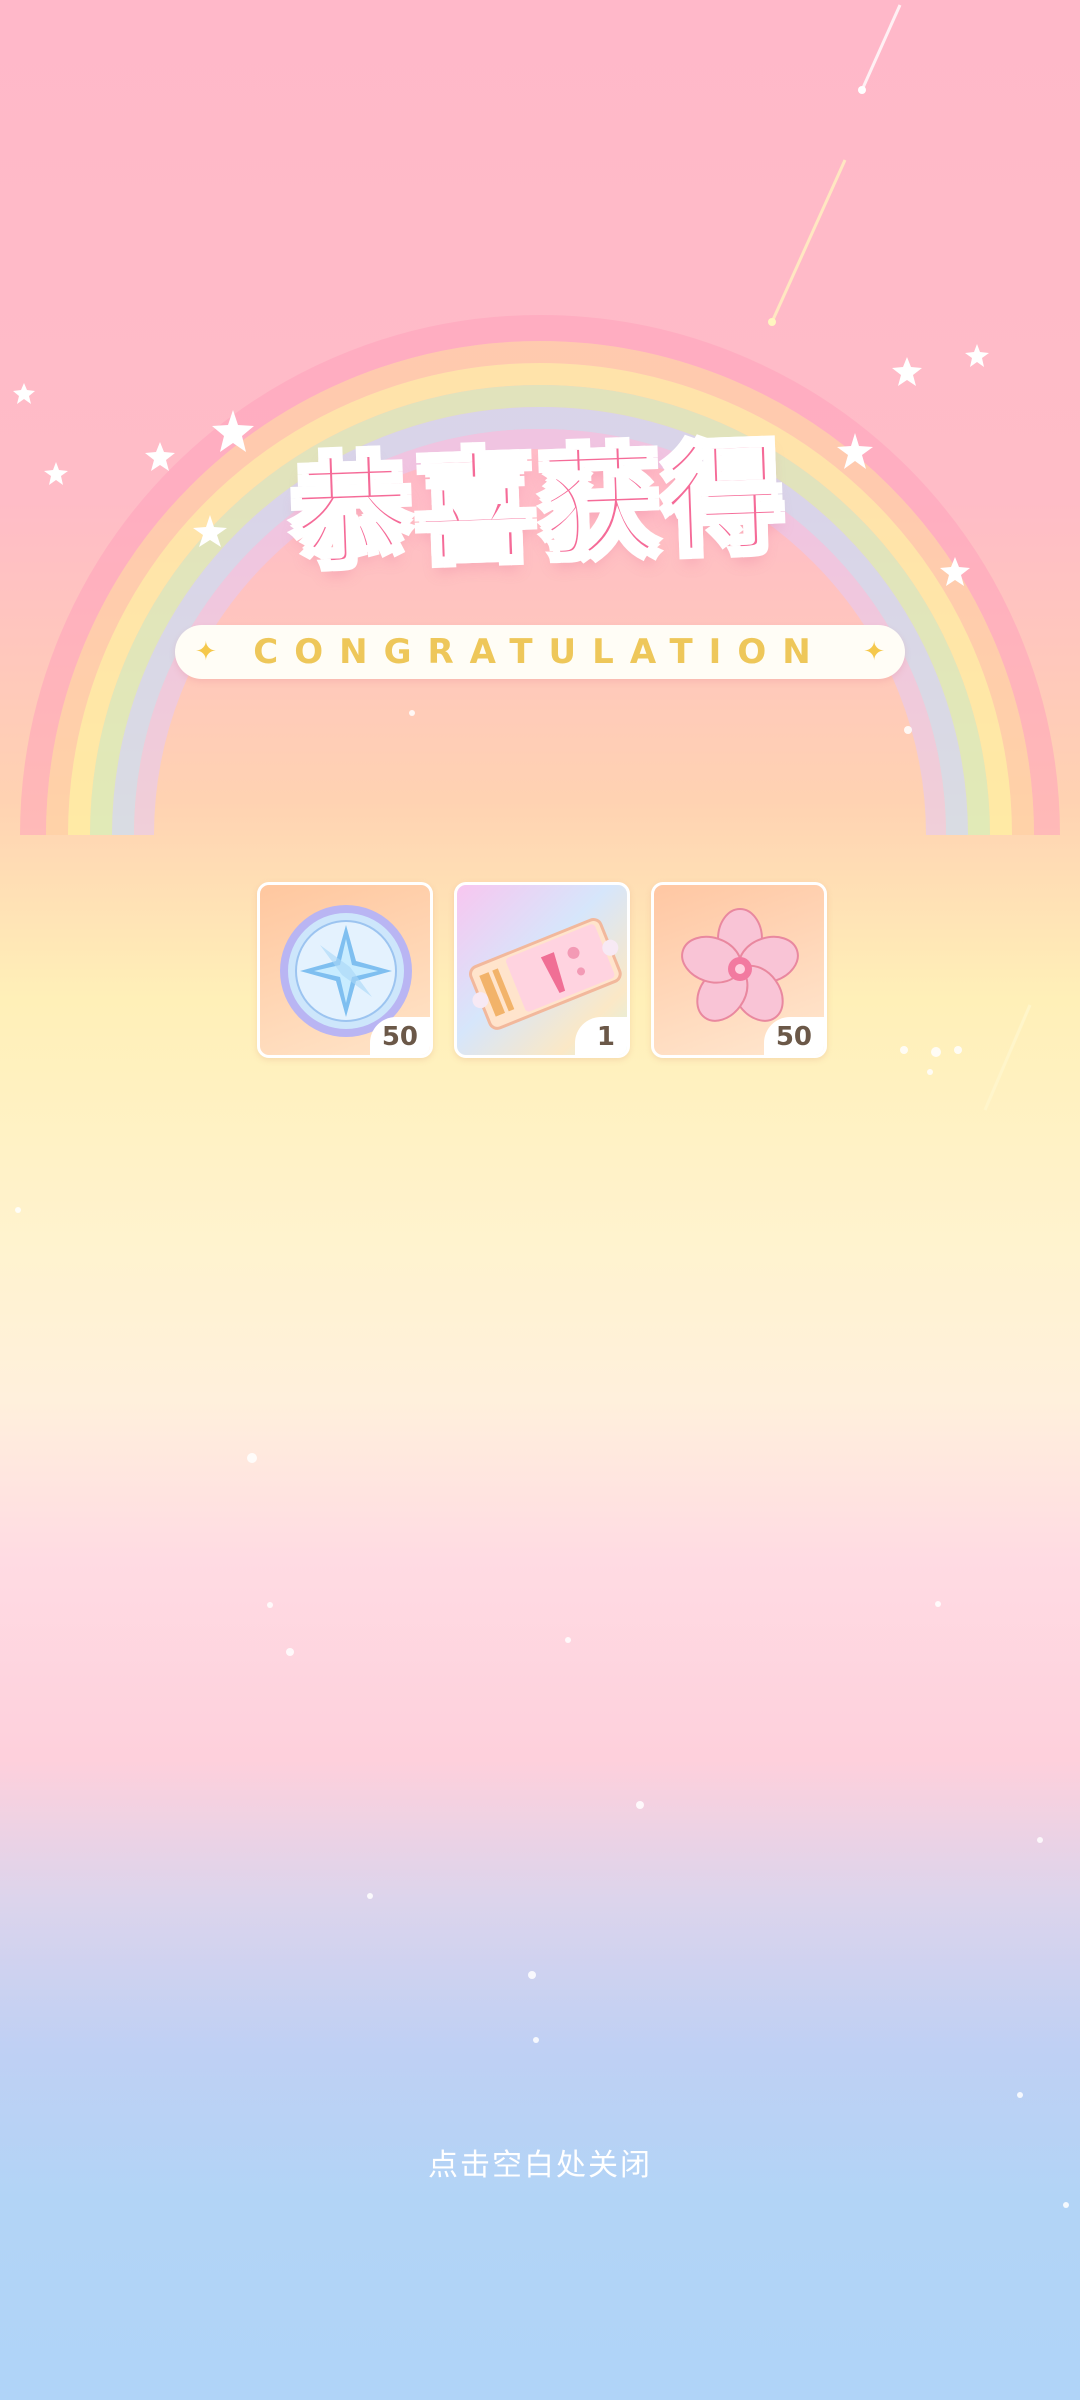 This screenshot has height=2400, width=1080. What do you see at coordinates (739, 970) in the screenshot?
I see `reward-item-3: 50` at bounding box center [739, 970].